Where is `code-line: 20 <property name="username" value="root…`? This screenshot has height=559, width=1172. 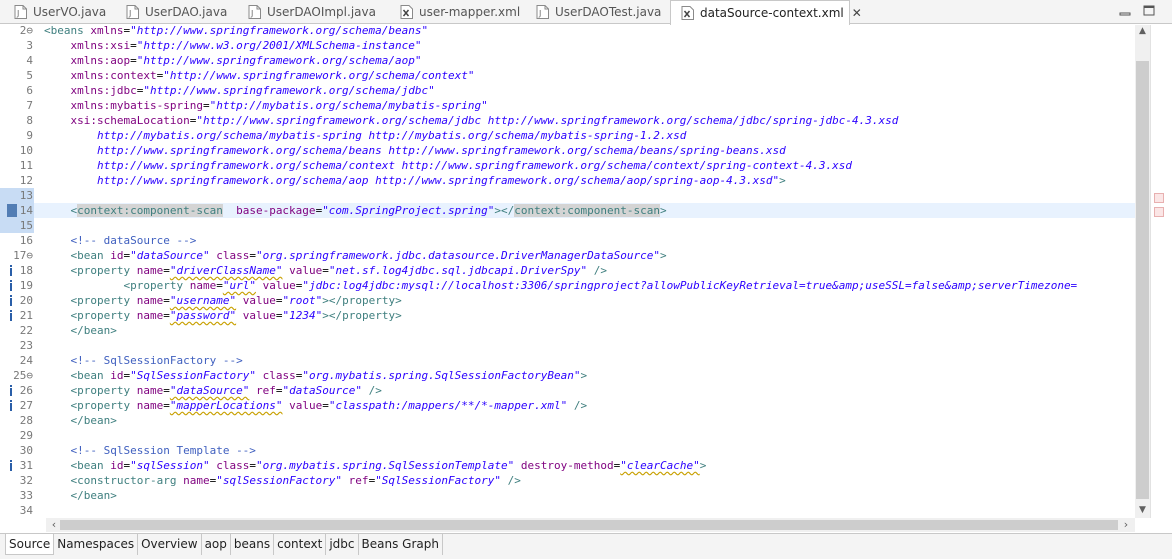
code-line: 20 <property name="username" value="root… is located at coordinates (567, 300).